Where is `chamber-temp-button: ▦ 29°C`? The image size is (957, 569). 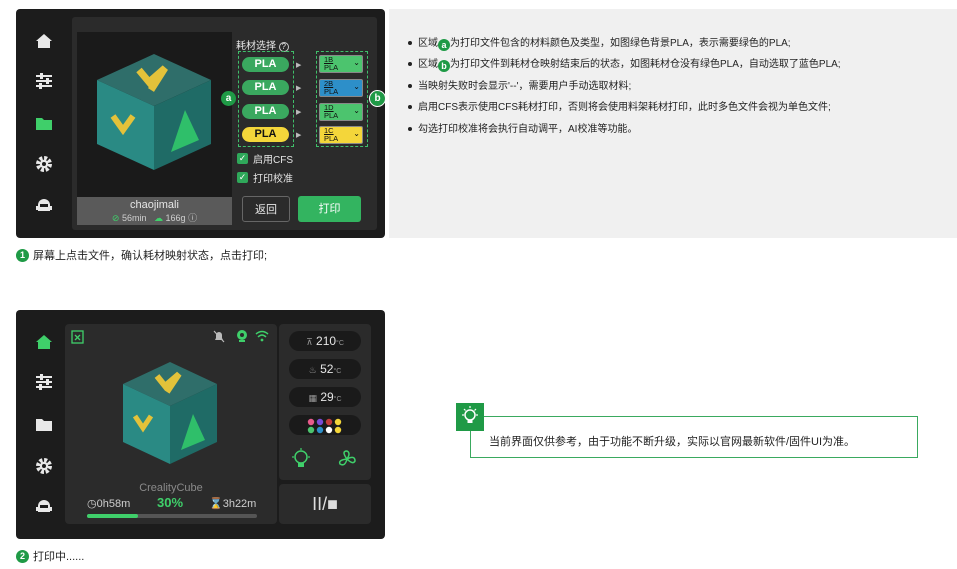 chamber-temp-button: ▦ 29°C is located at coordinates (325, 397).